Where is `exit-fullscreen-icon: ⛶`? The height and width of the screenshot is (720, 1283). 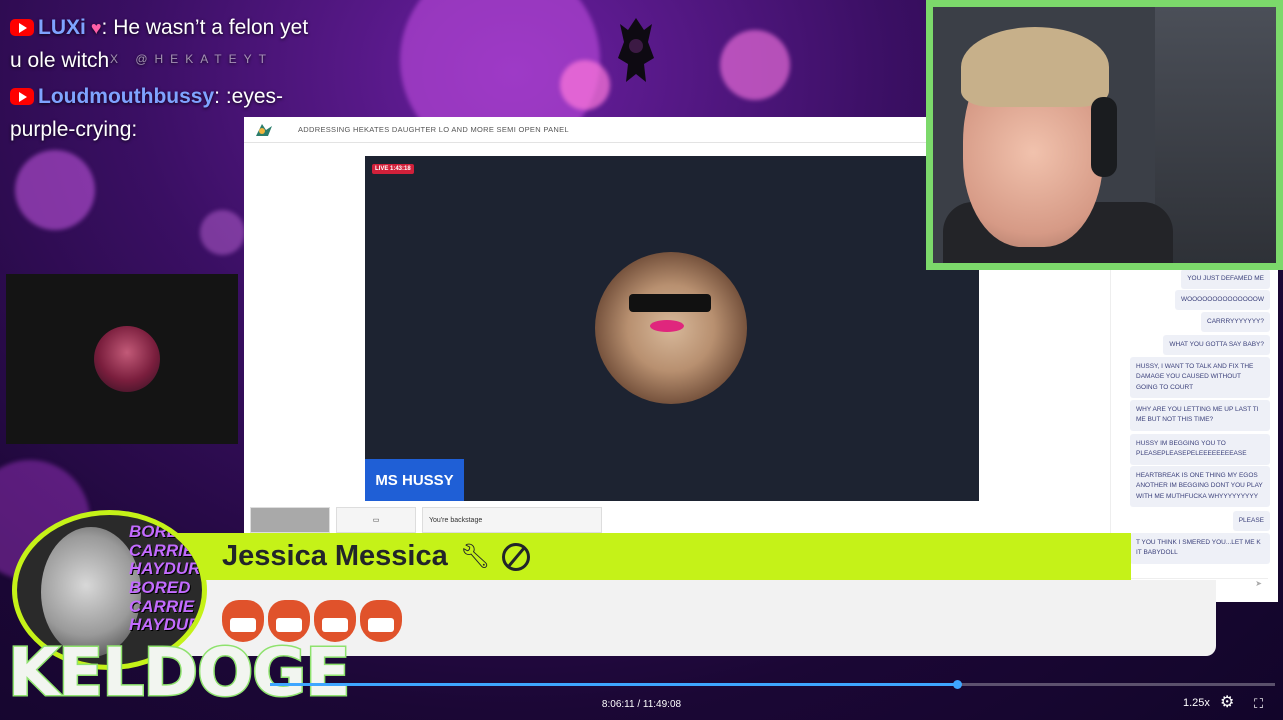
exit-fullscreen-icon: ⛶ is located at coordinates (1258, 703).